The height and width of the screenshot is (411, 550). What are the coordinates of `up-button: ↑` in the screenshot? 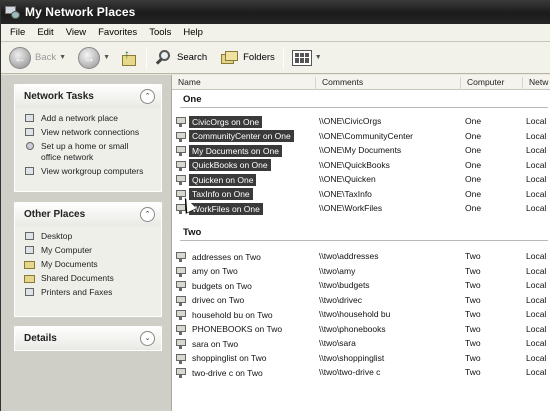 It's located at (129, 58).